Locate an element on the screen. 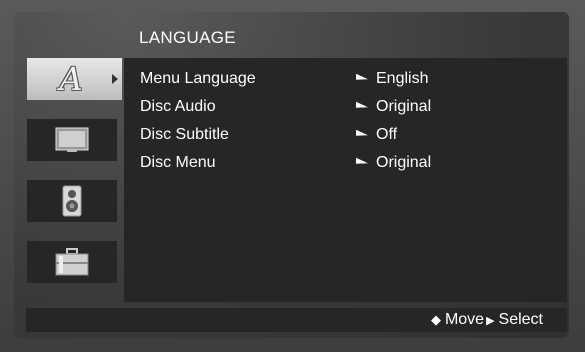 The image size is (585, 352). tab-others is located at coordinates (72, 262).